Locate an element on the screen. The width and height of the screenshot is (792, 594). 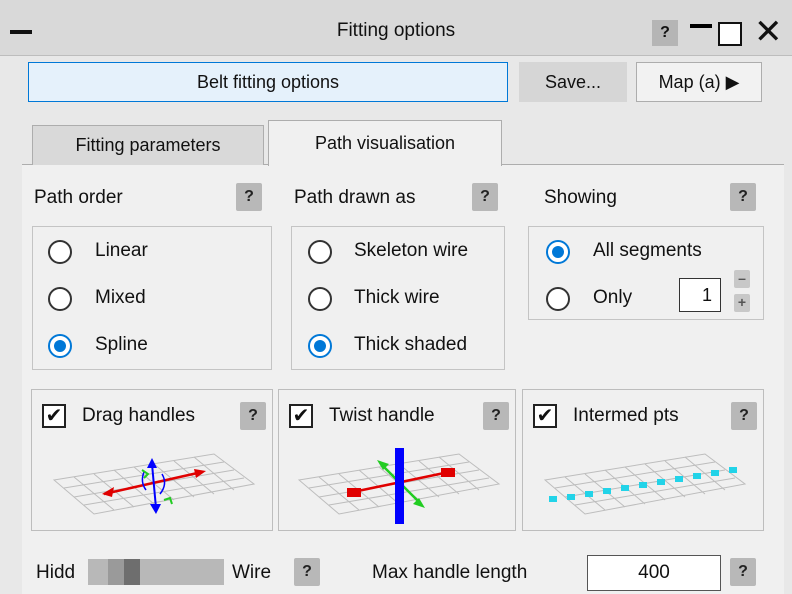
intermed-pts-illustration is located at coordinates (645, 484).